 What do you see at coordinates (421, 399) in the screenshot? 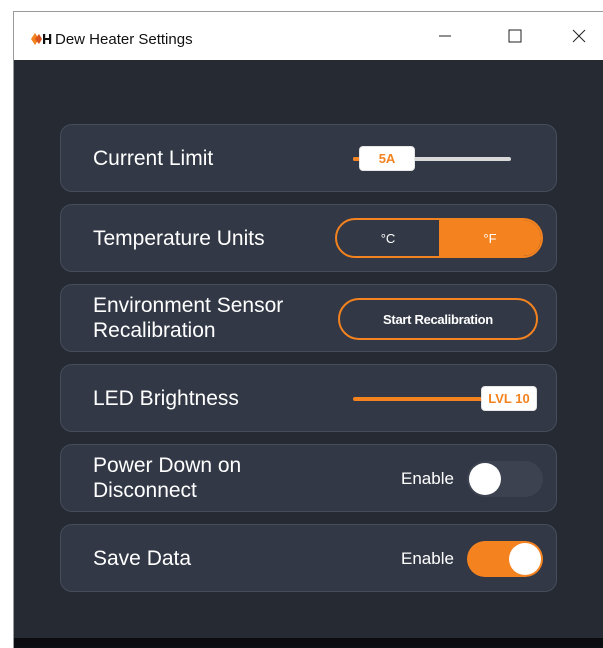
I see `led-brightness-slider-fill` at bounding box center [421, 399].